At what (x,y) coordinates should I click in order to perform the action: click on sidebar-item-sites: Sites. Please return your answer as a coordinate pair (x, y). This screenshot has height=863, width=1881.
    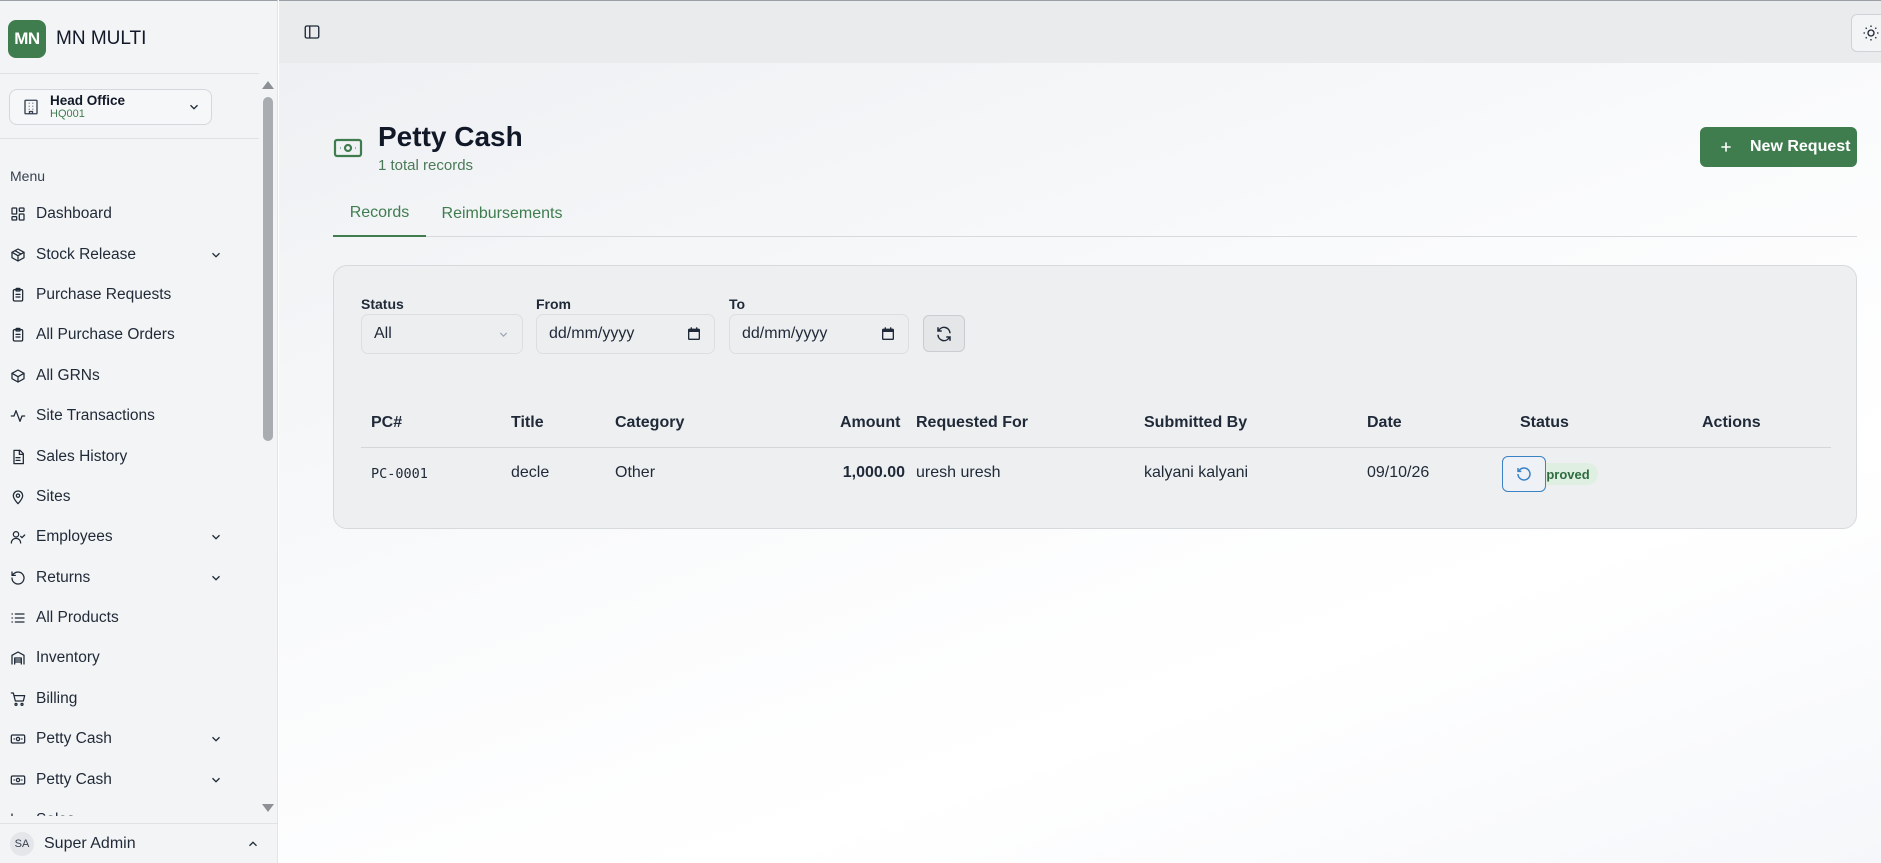
    Looking at the image, I should click on (129, 497).